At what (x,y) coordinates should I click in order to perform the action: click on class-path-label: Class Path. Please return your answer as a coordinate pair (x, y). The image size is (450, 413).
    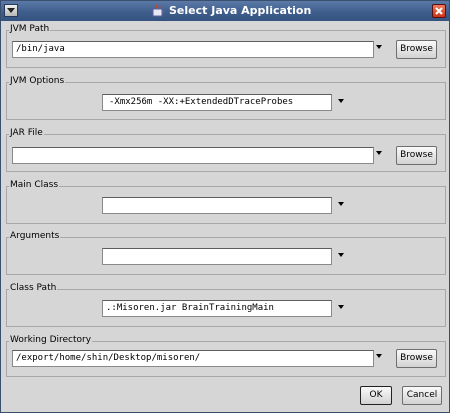
    Looking at the image, I should click on (33, 288).